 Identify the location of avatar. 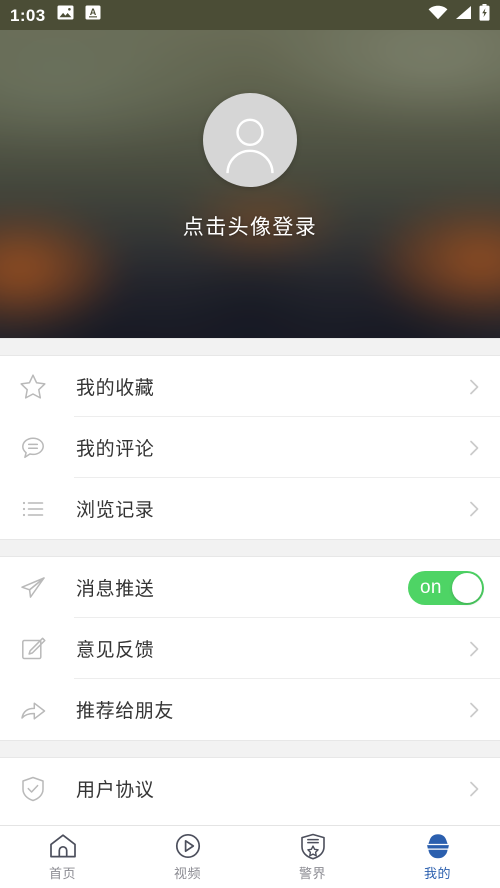
(250, 140).